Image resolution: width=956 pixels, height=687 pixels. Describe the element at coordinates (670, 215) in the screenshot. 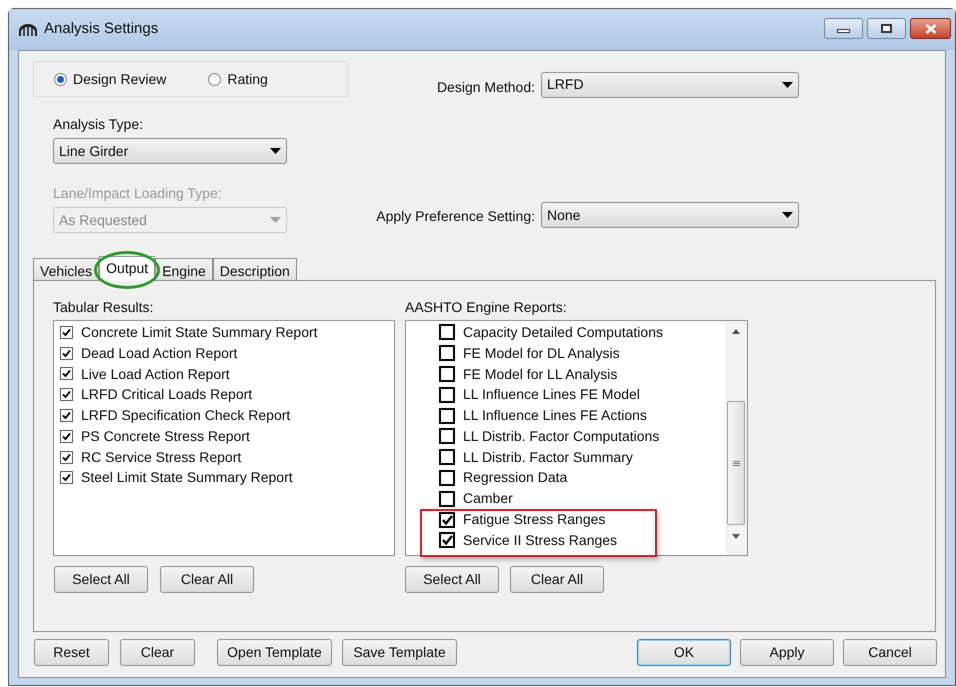

I see `dropdown: None` at that location.